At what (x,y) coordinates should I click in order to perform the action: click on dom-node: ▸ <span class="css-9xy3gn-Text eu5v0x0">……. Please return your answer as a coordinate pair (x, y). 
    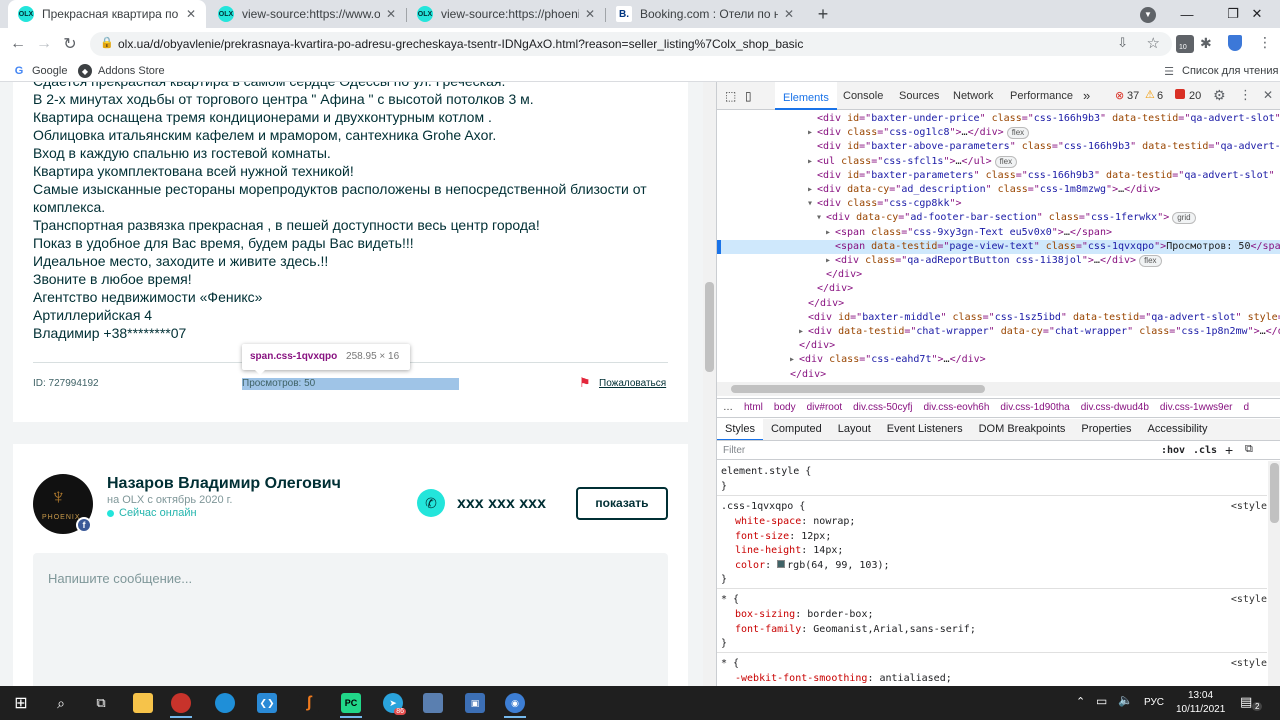
    Looking at the image, I should click on (998, 233).